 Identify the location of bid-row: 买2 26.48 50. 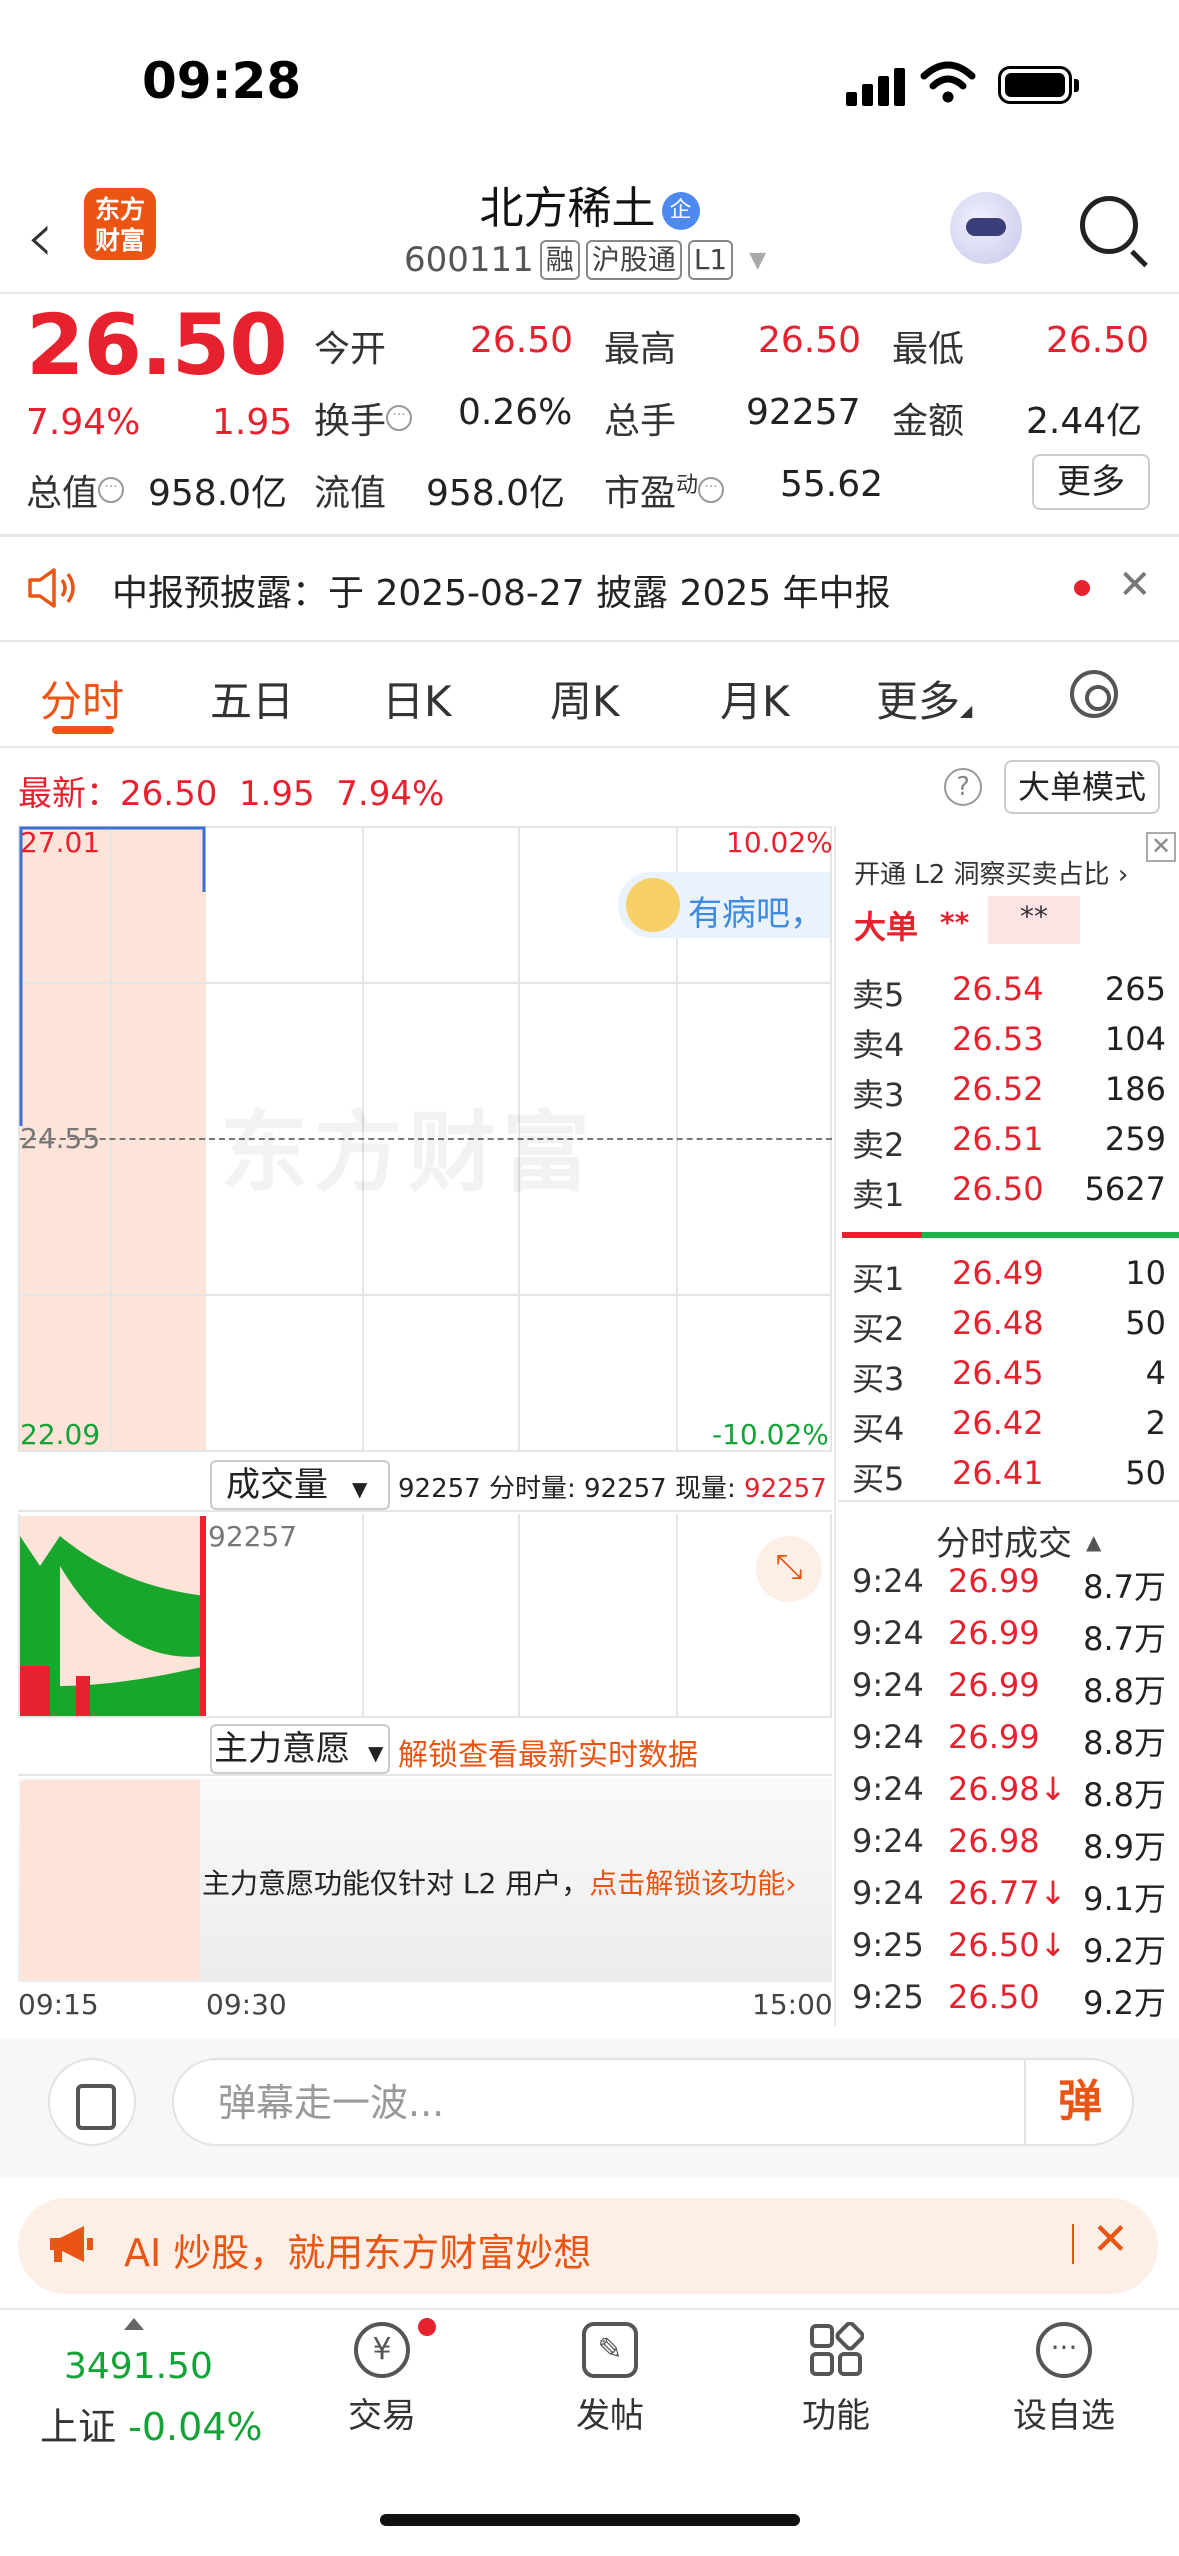
(1009, 1329).